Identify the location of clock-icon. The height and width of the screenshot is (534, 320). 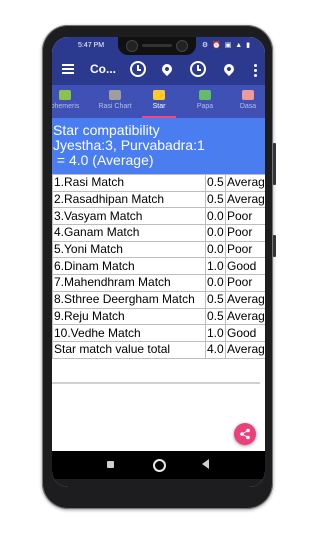
(138, 69).